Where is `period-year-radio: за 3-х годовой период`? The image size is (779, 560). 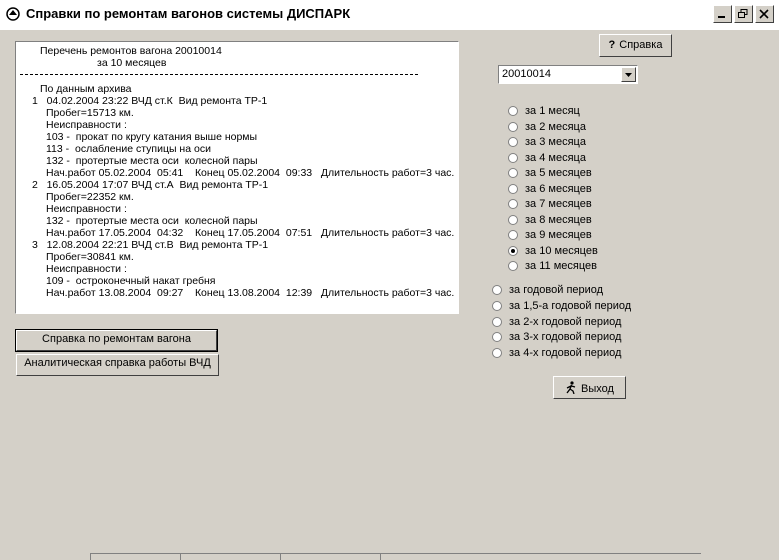 period-year-radio: за 3-х годовой период is located at coordinates (556, 337).